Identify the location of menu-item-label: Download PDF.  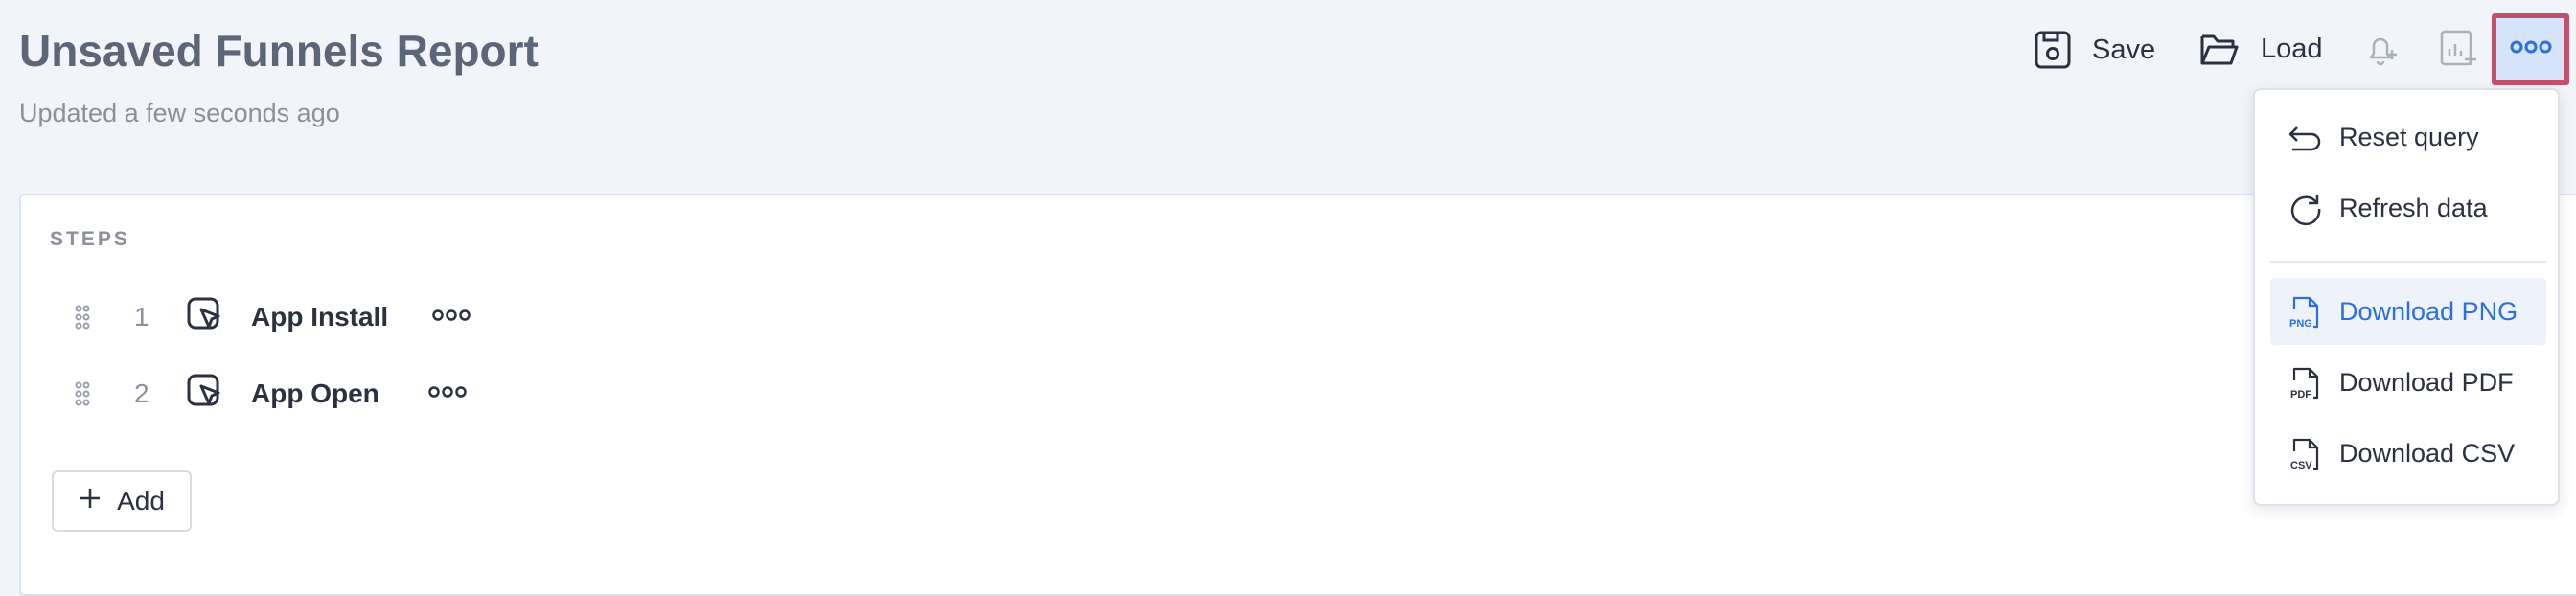
(2426, 382).